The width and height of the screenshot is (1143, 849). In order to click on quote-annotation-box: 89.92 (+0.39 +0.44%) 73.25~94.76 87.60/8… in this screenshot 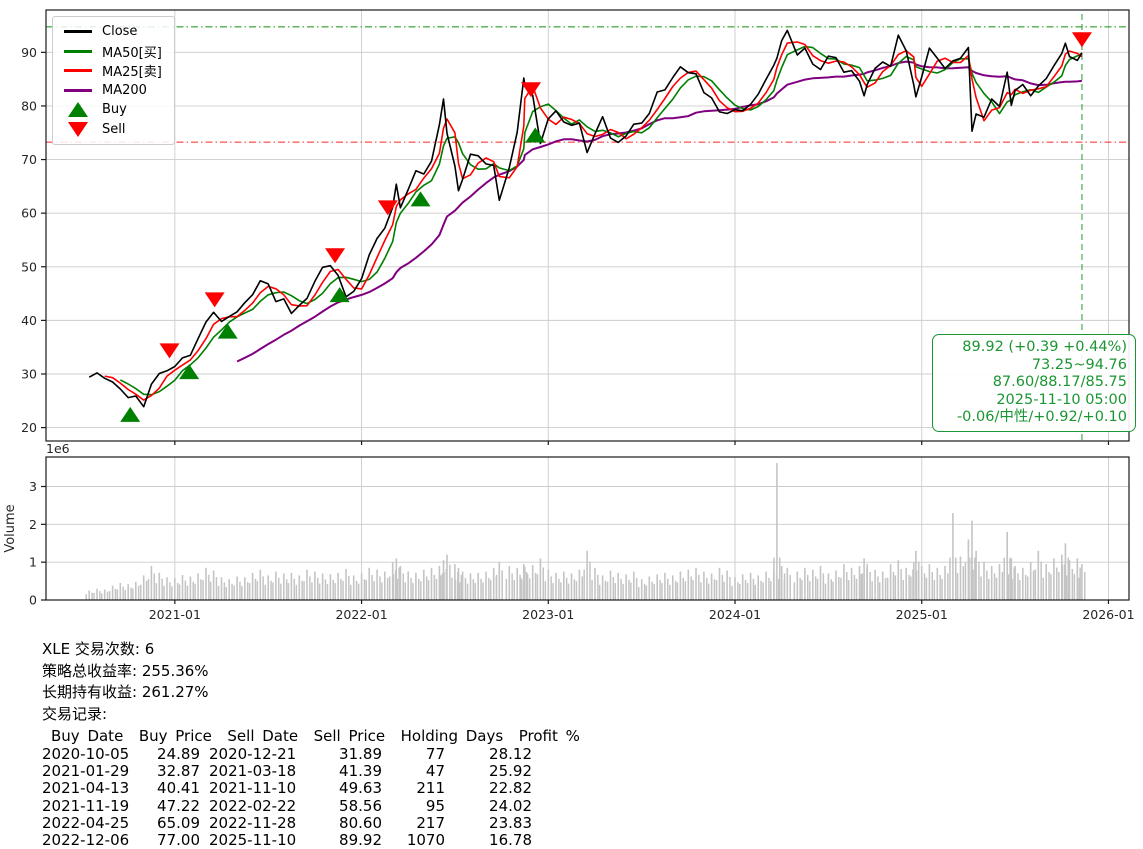, I will do `click(1034, 383)`.